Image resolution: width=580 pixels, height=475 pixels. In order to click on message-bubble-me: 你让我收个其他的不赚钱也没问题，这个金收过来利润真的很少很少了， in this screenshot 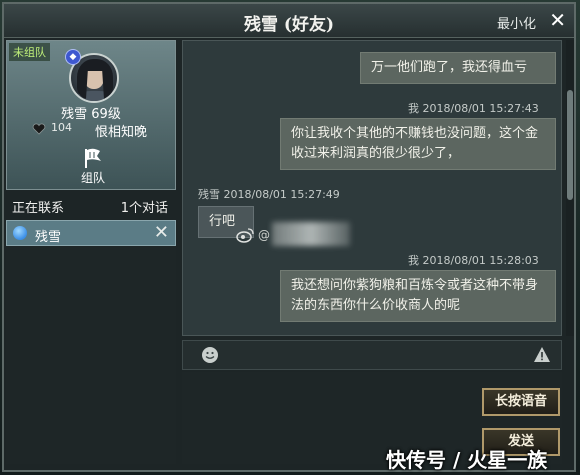, I will do `click(418, 144)`.